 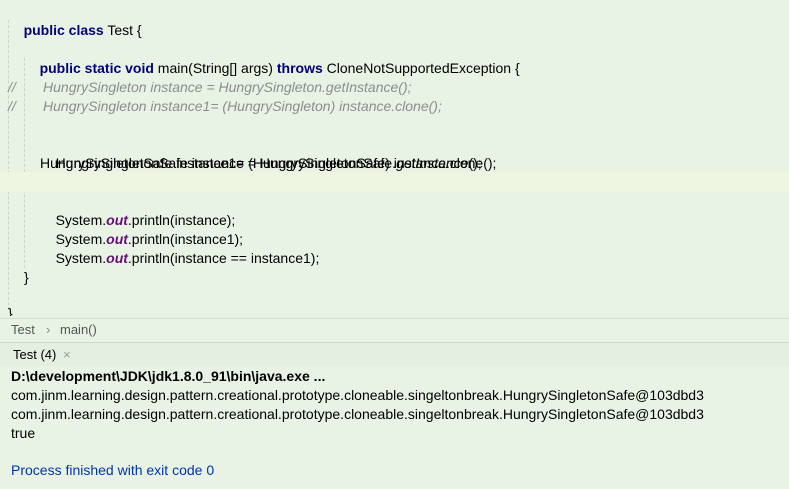 What do you see at coordinates (421, 68) in the screenshot?
I see `code-text: CloneNotSupportedException {` at bounding box center [421, 68].